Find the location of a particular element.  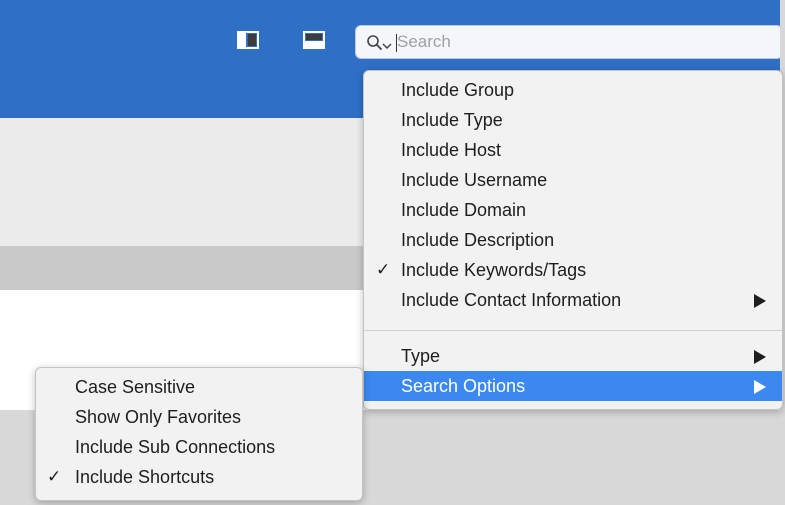

menu-item-include-host: Include Host is located at coordinates (573, 150).